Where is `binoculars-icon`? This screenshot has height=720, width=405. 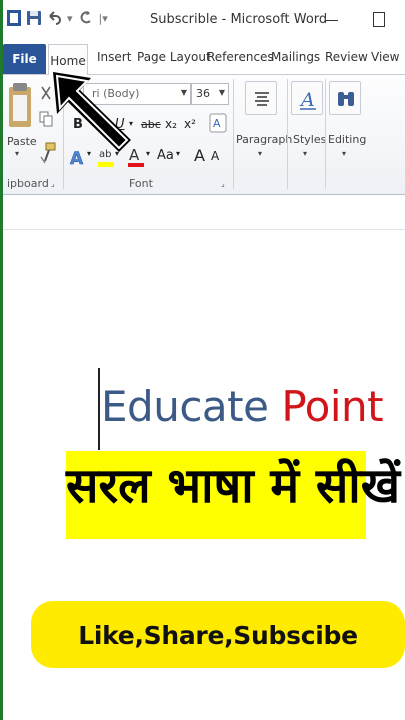
binoculars-icon is located at coordinates (346, 99).